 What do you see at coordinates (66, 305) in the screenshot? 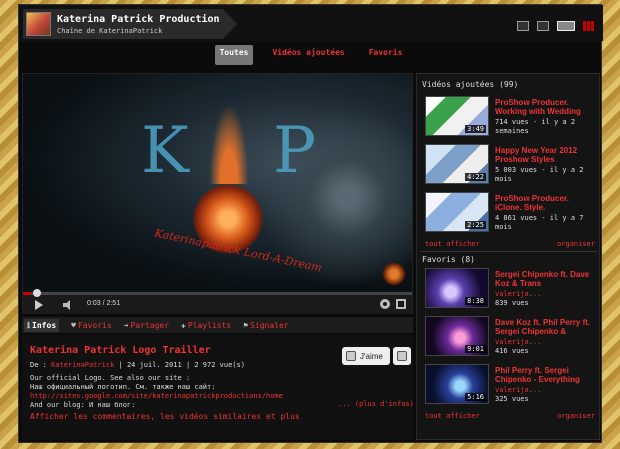
I see `volume-icon` at bounding box center [66, 305].